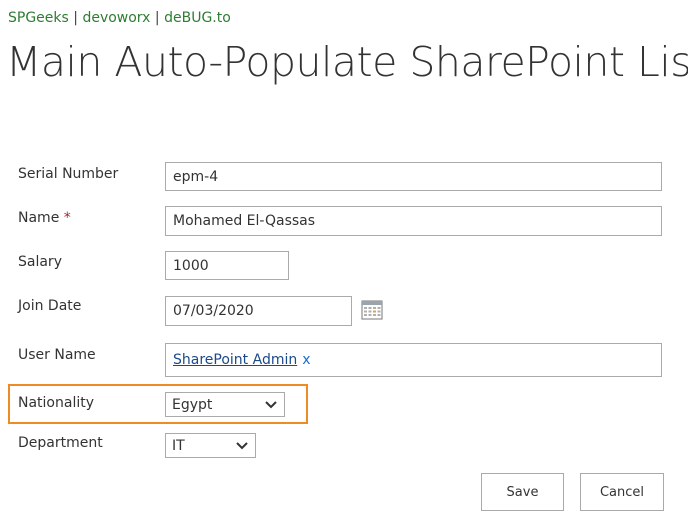  I want to click on cancel-button: Cancel, so click(622, 492).